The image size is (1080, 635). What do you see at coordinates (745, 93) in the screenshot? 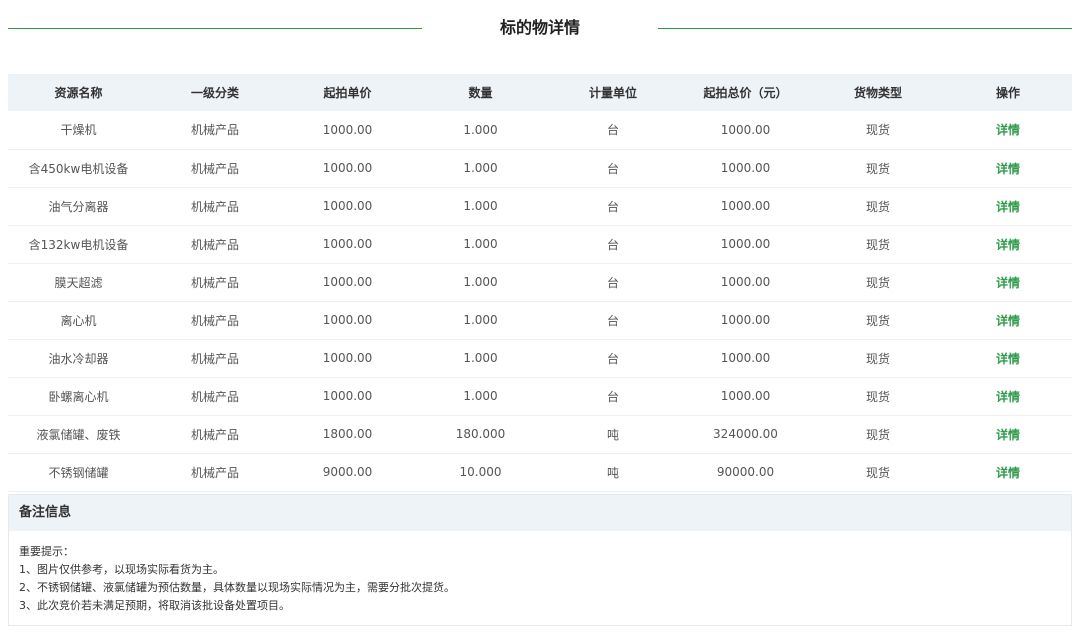
I see `column-header-total-price: 起拍总价（元）` at bounding box center [745, 93].